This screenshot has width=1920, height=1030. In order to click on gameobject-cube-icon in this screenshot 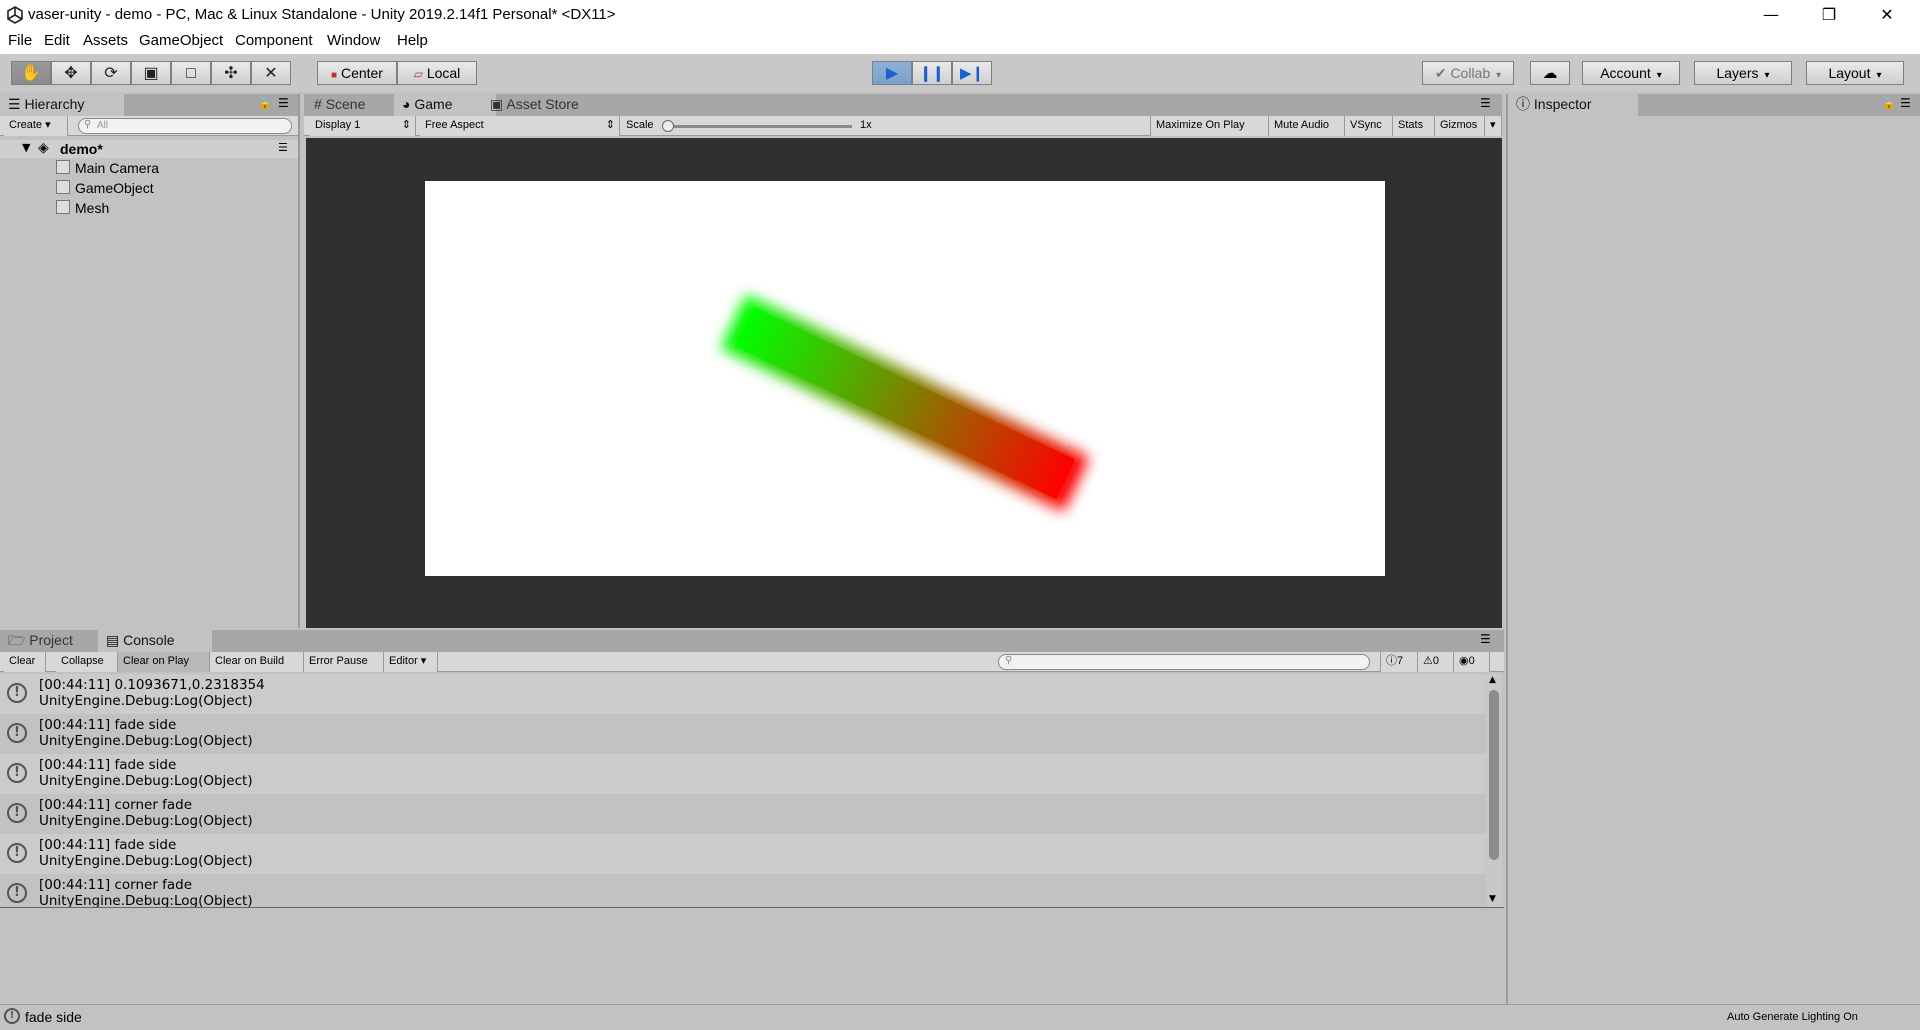, I will do `click(63, 167)`.